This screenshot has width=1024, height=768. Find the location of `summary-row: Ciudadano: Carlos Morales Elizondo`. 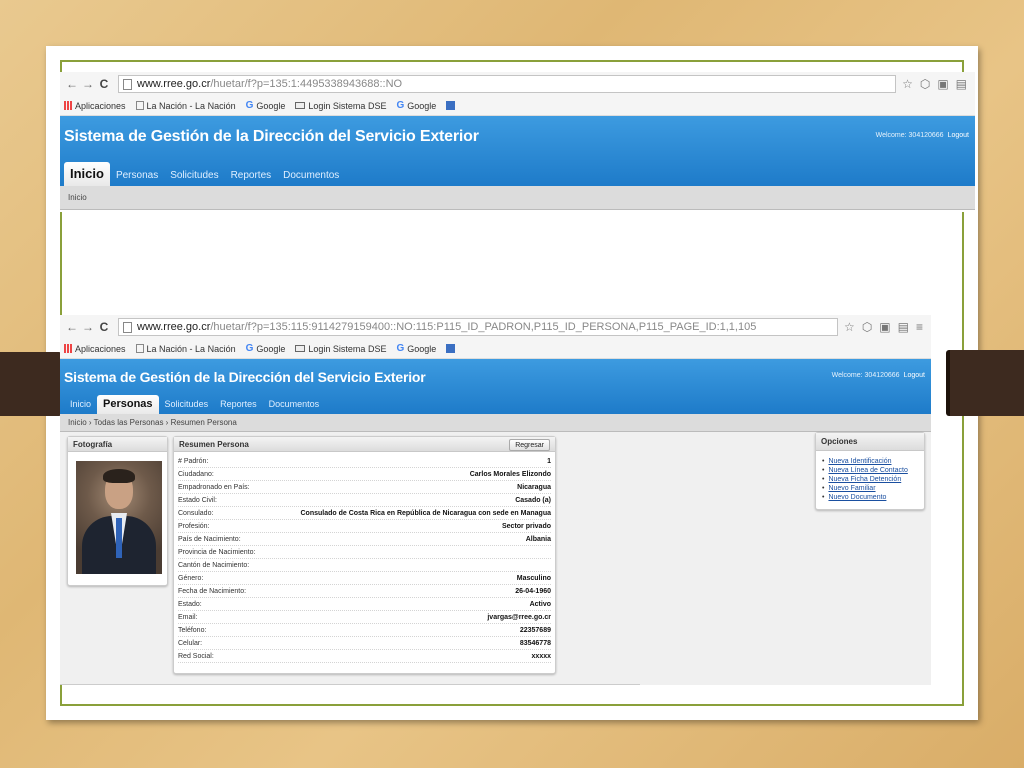

summary-row: Ciudadano: Carlos Morales Elizondo is located at coordinates (364, 474).